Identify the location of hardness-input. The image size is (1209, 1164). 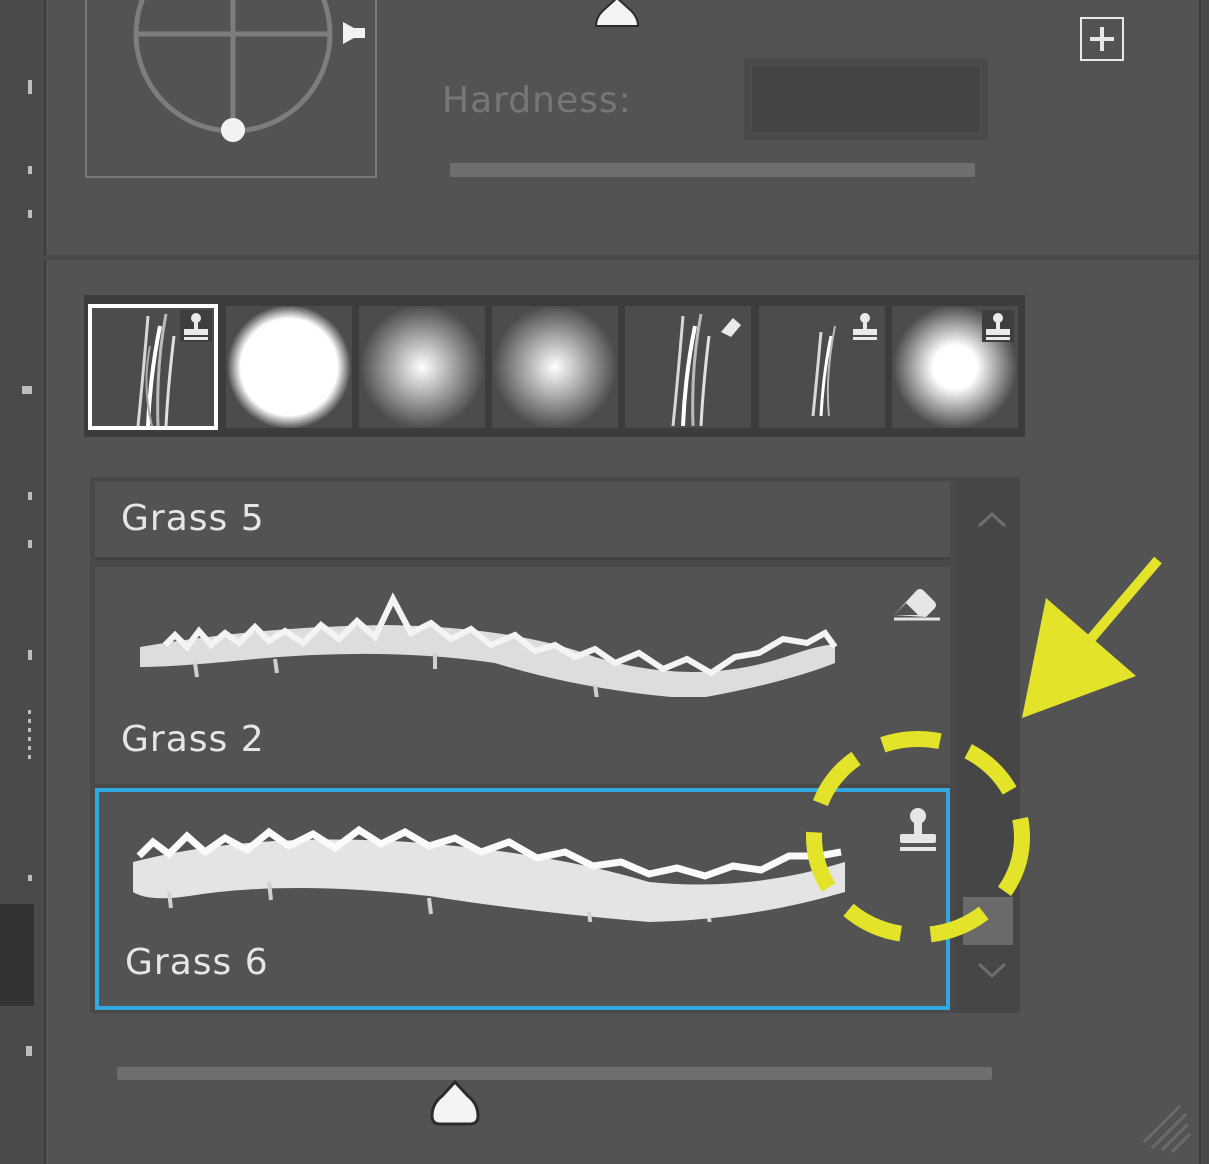
(866, 99).